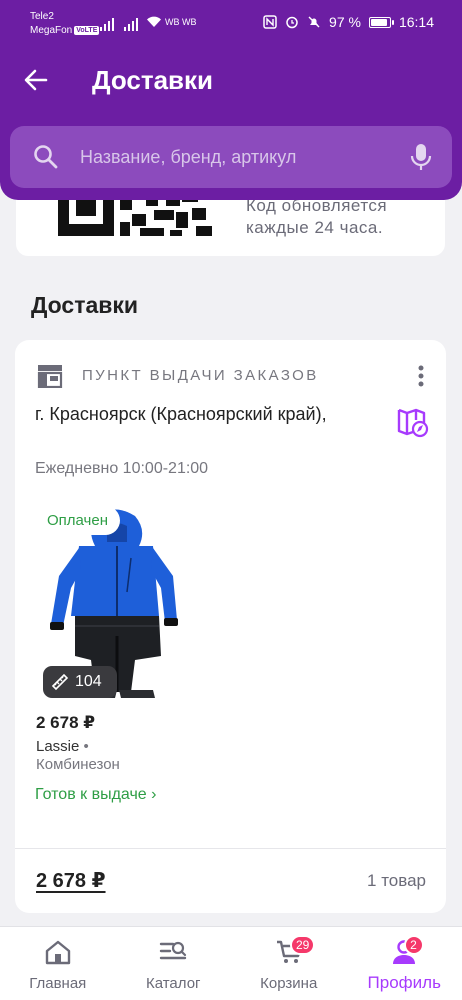 This screenshot has width=462, height=1000. I want to click on divider, so click(230, 848).